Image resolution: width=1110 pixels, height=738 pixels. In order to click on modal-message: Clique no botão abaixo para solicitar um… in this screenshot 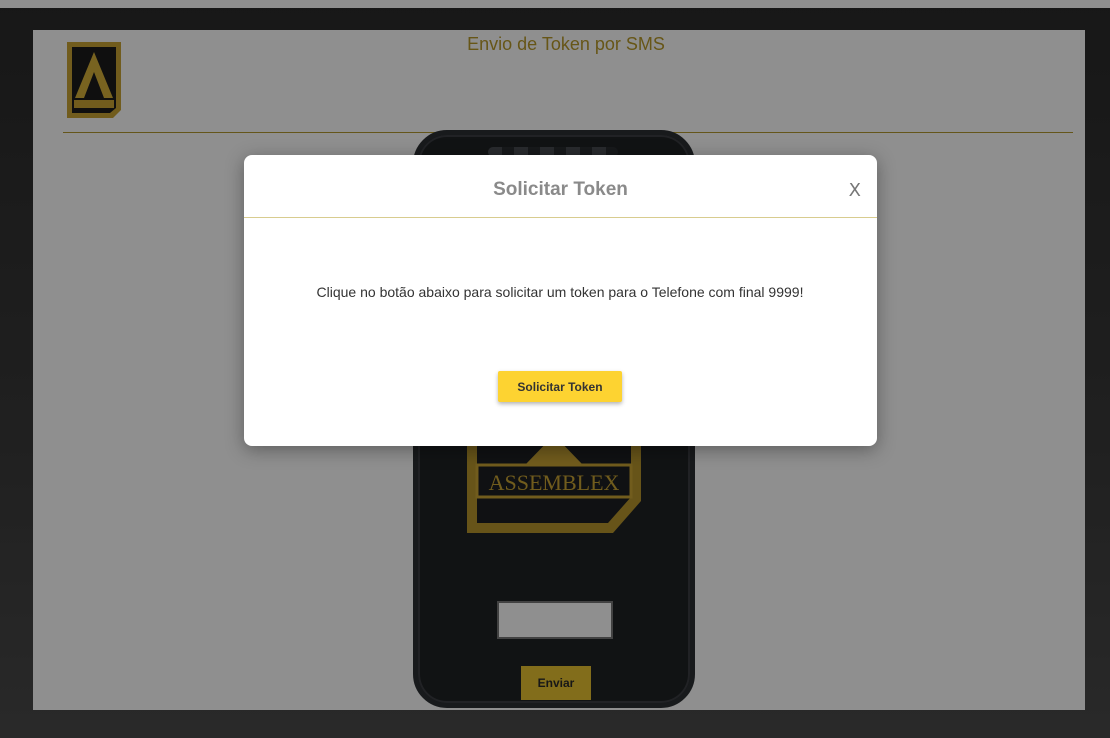, I will do `click(560, 292)`.